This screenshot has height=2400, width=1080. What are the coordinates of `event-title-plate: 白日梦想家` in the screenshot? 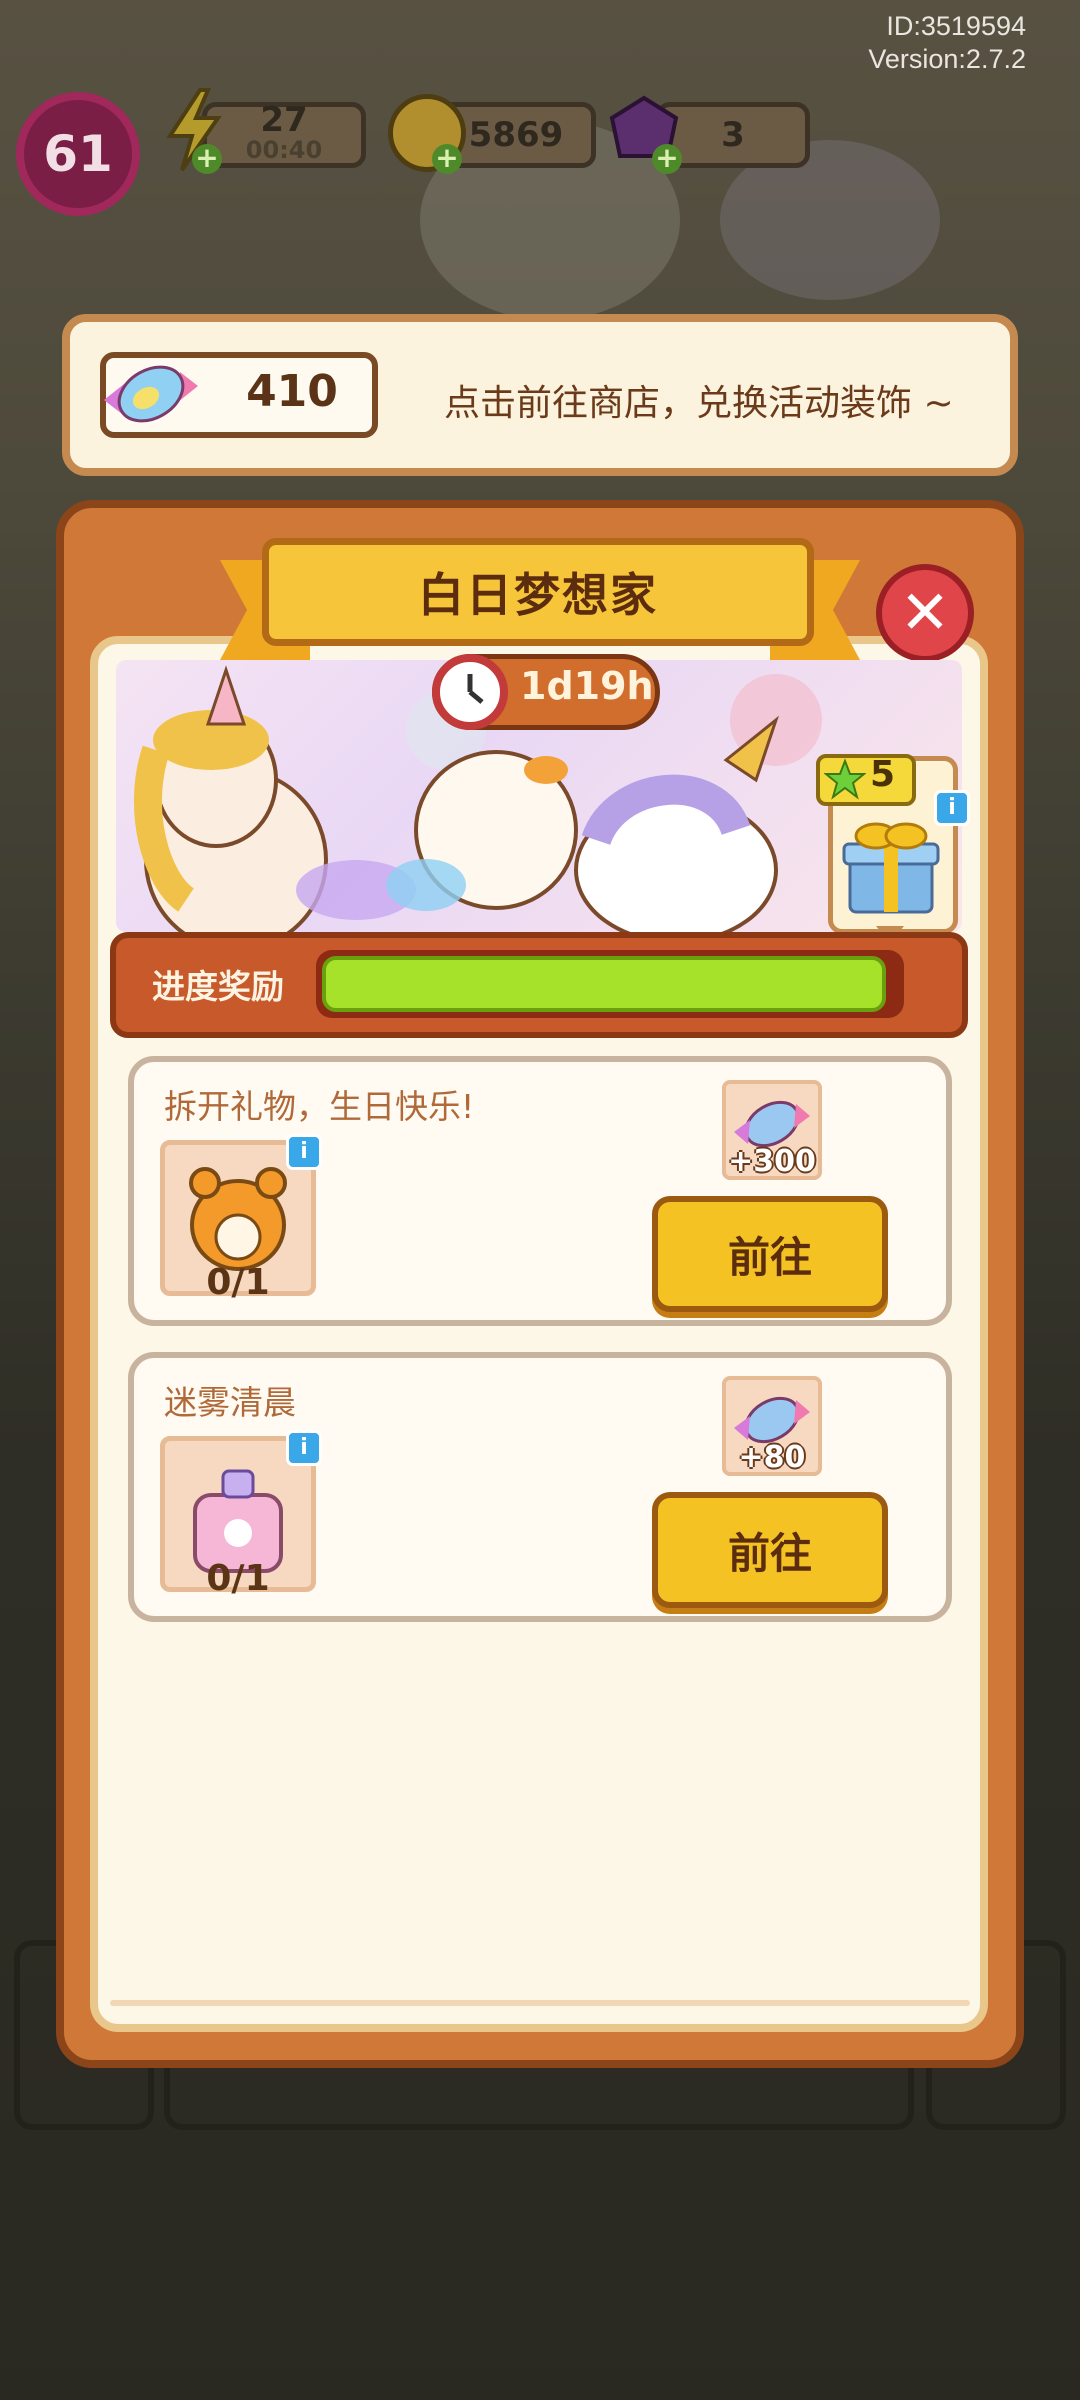 It's located at (538, 592).